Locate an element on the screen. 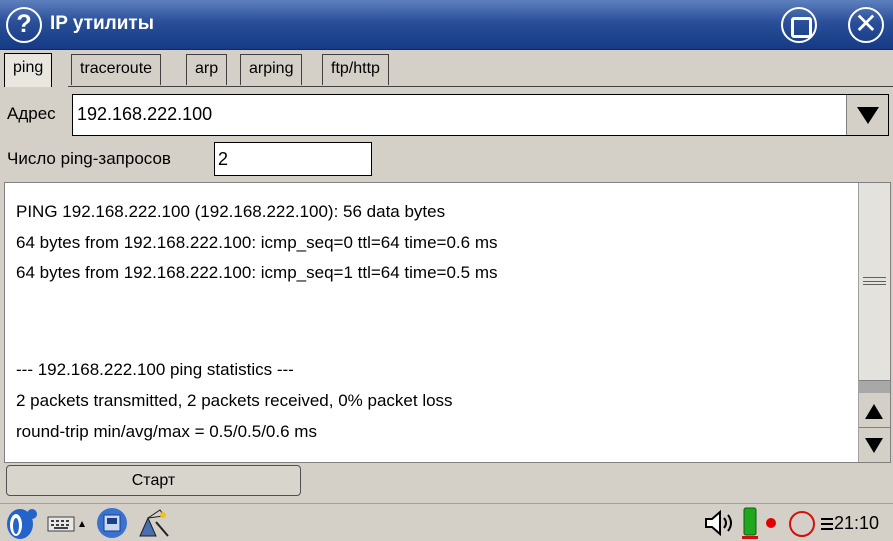  address-value: 192.168.222.100 is located at coordinates (144, 114).